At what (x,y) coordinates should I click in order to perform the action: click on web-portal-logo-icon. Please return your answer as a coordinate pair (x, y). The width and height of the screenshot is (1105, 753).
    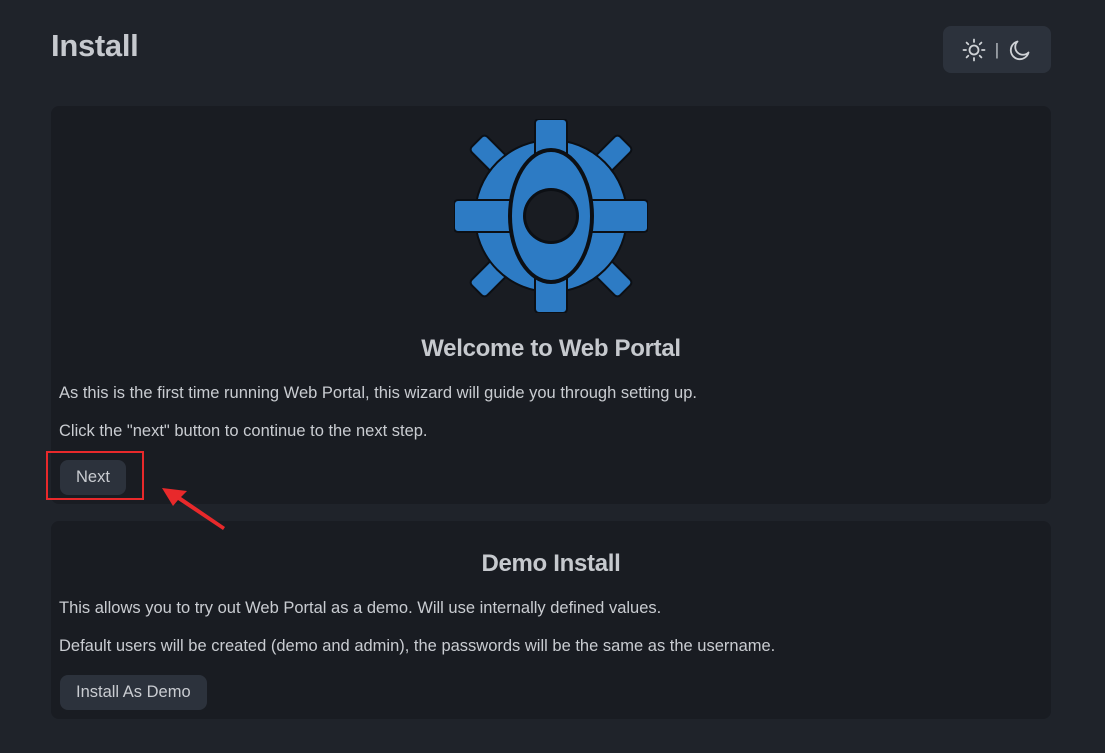
    Looking at the image, I should click on (551, 216).